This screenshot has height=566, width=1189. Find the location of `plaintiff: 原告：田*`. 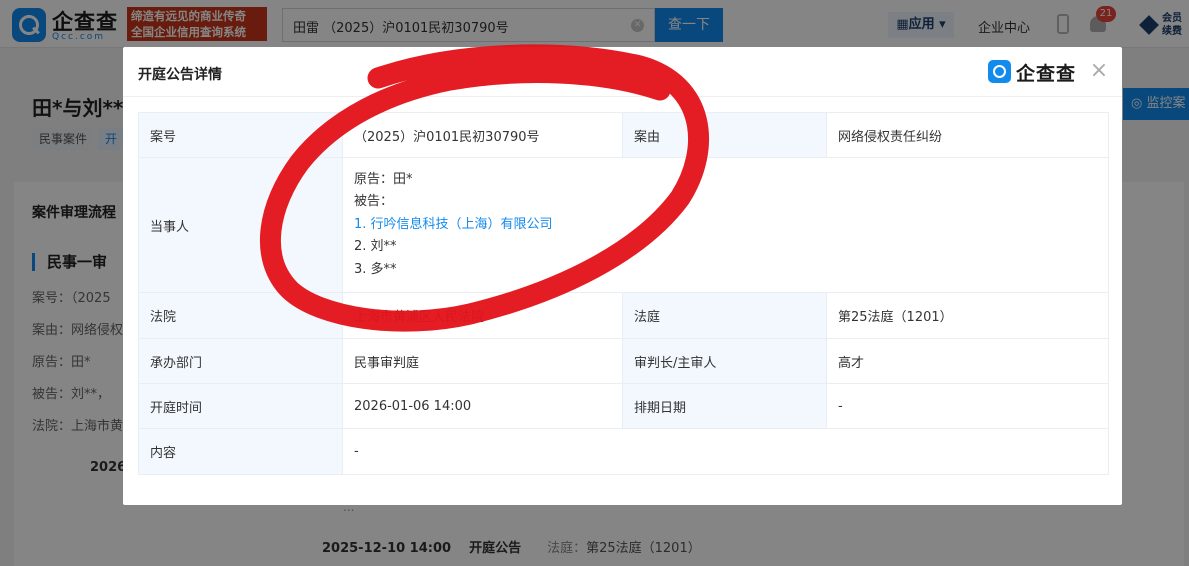

plaintiff: 原告：田* is located at coordinates (383, 179).